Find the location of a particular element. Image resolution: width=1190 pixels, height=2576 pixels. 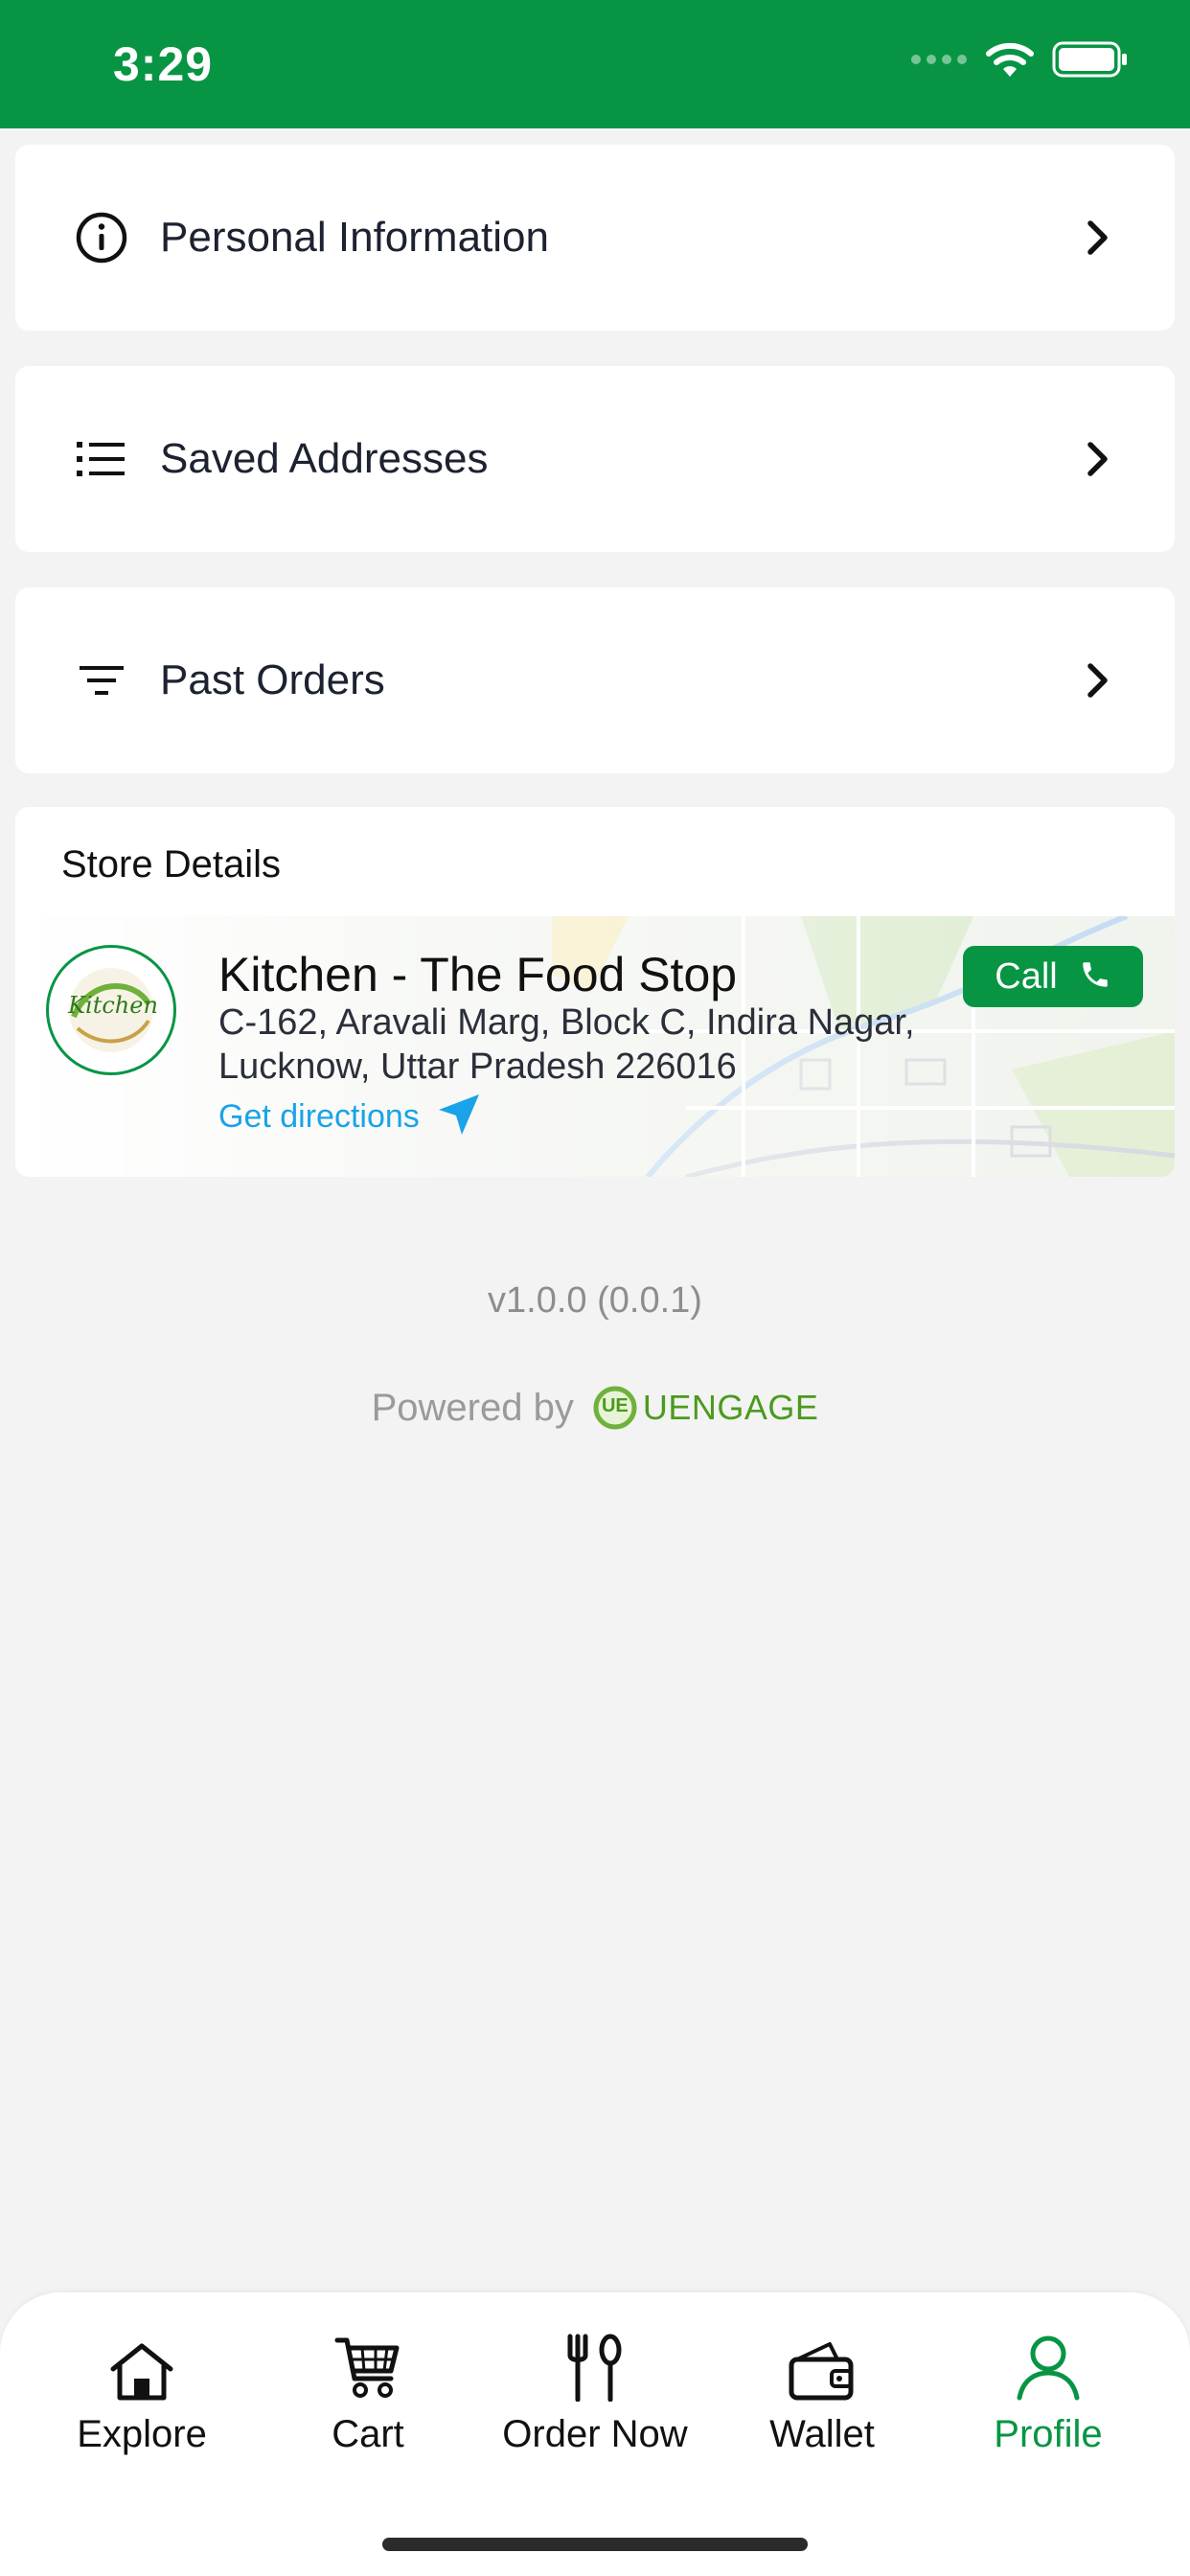

list-icon is located at coordinates (101, 459).